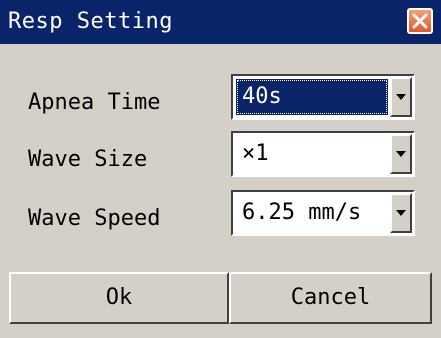 The image size is (441, 338). What do you see at coordinates (302, 212) in the screenshot?
I see `wave-speed-value: 6.25 mm/s` at bounding box center [302, 212].